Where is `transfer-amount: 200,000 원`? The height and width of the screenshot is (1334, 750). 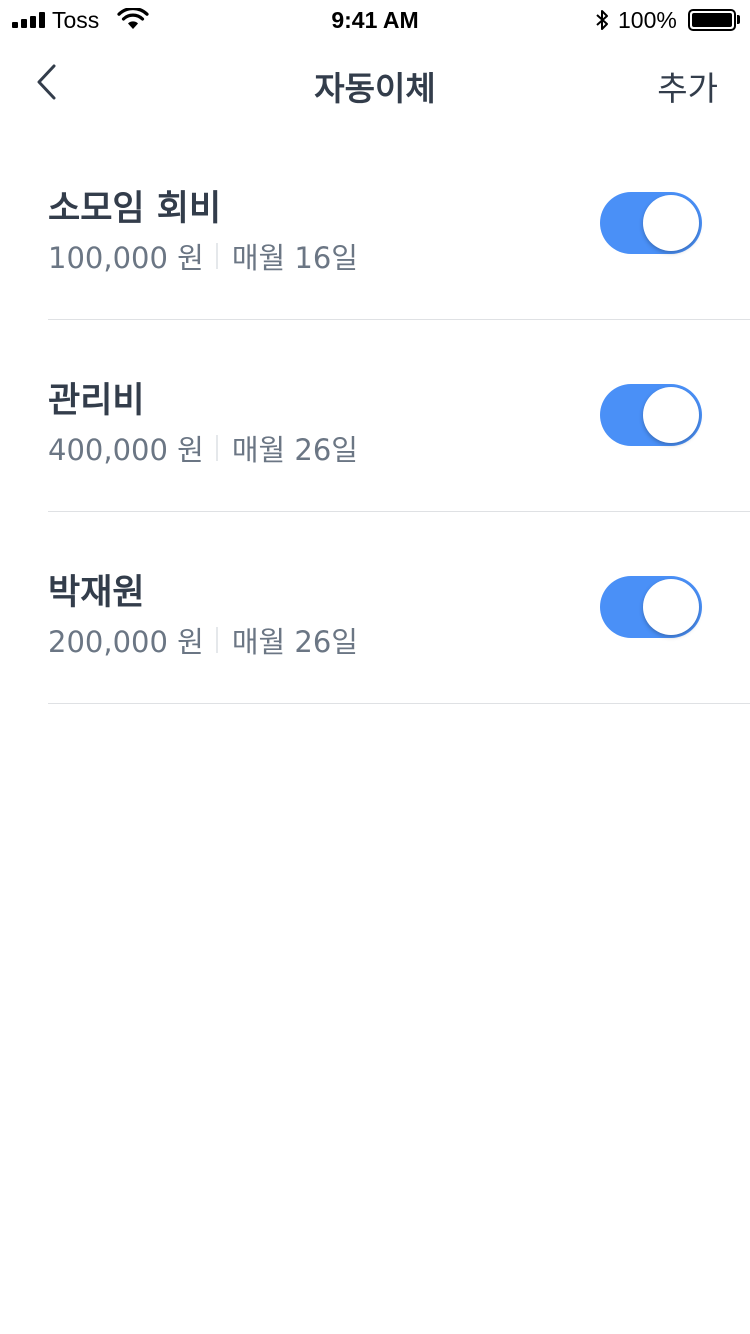
transfer-amount: 200,000 원 is located at coordinates (126, 642).